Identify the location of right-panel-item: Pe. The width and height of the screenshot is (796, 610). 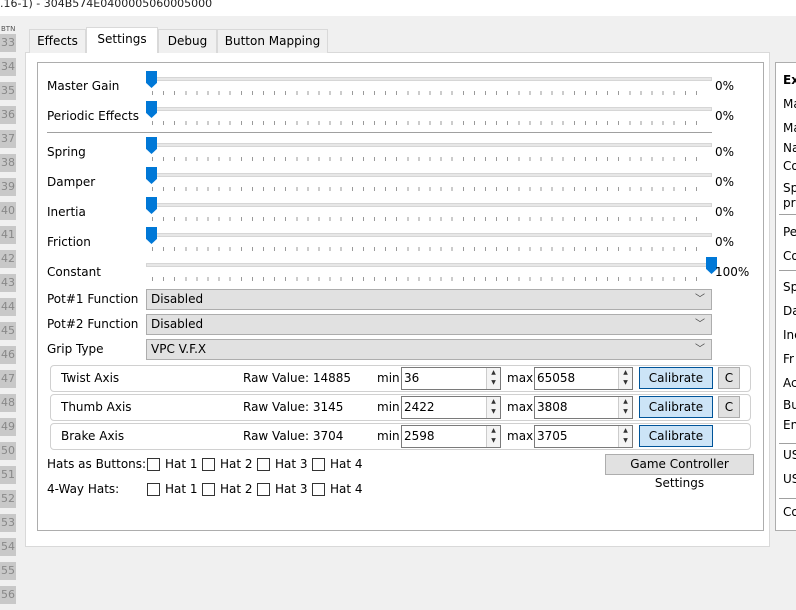
(789, 232).